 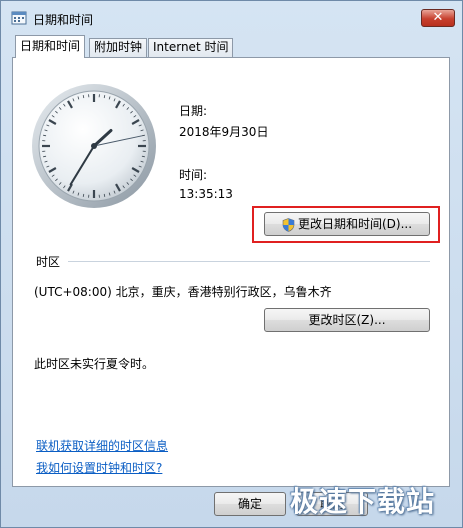 I want to click on window-title: 日期和时间, so click(x=63, y=20).